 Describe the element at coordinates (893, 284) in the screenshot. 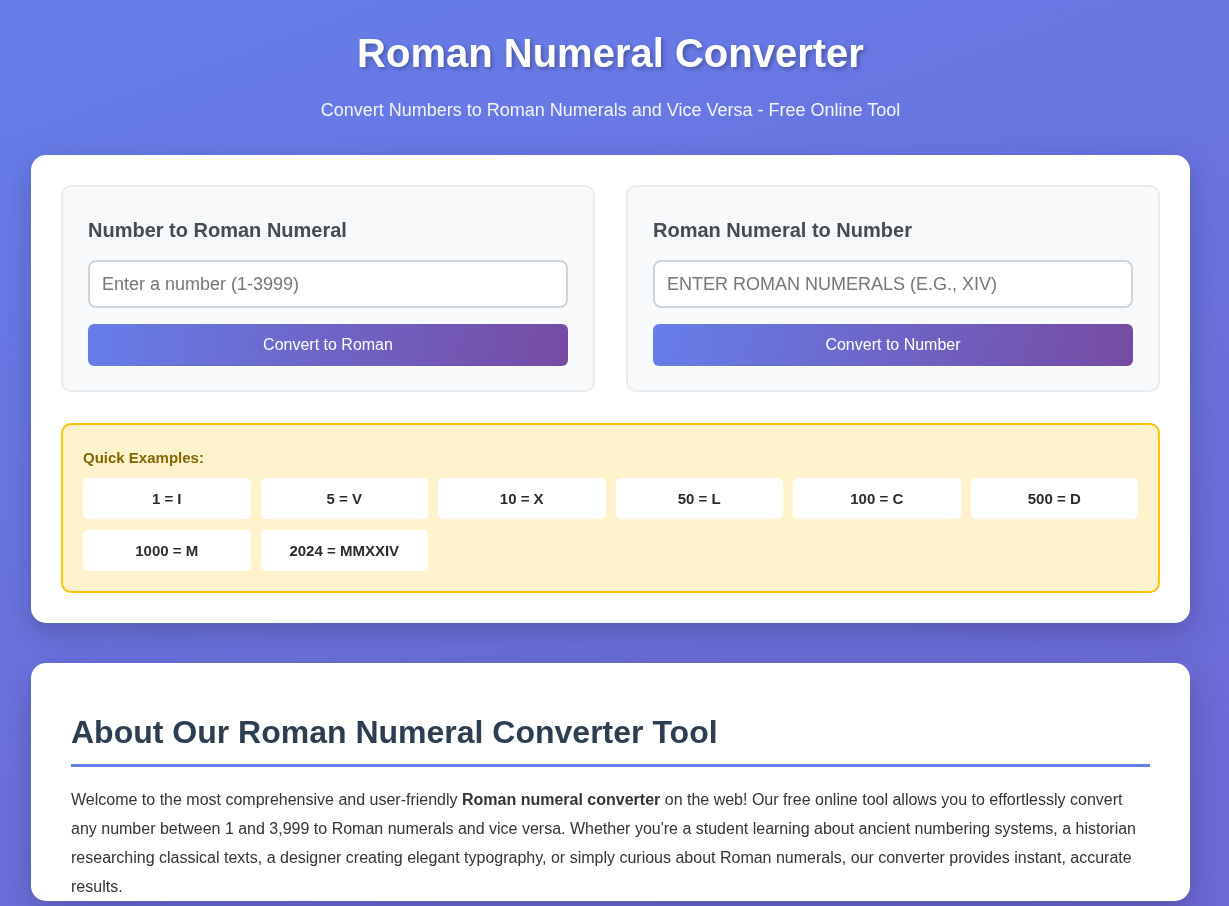

I see `input-field: ENTER ROMAN NUMERALS (E.G., XIV)` at that location.